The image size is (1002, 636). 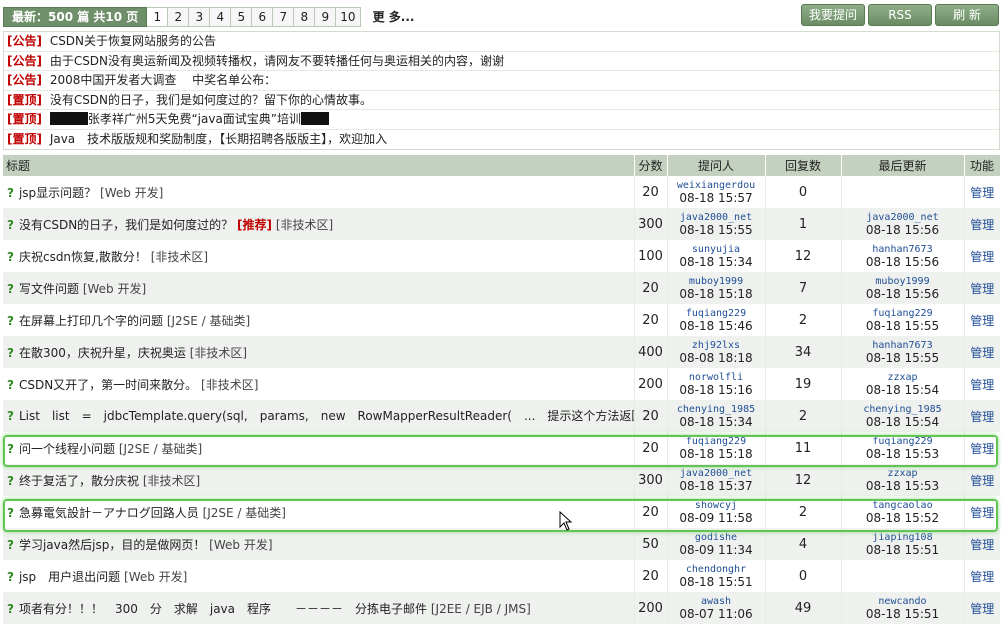 I want to click on notice-link: 由于CSDN没有奥运新闻及视频转播权，请网友不要转播任何与奥运相关的内容，谢谢, so click(x=277, y=61).